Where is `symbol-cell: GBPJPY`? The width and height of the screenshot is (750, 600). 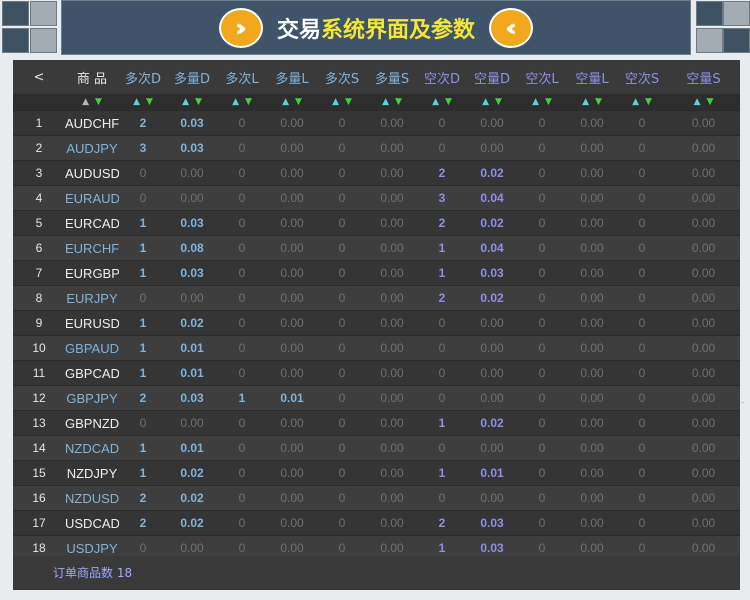
symbol-cell: GBPJPY is located at coordinates (92, 398).